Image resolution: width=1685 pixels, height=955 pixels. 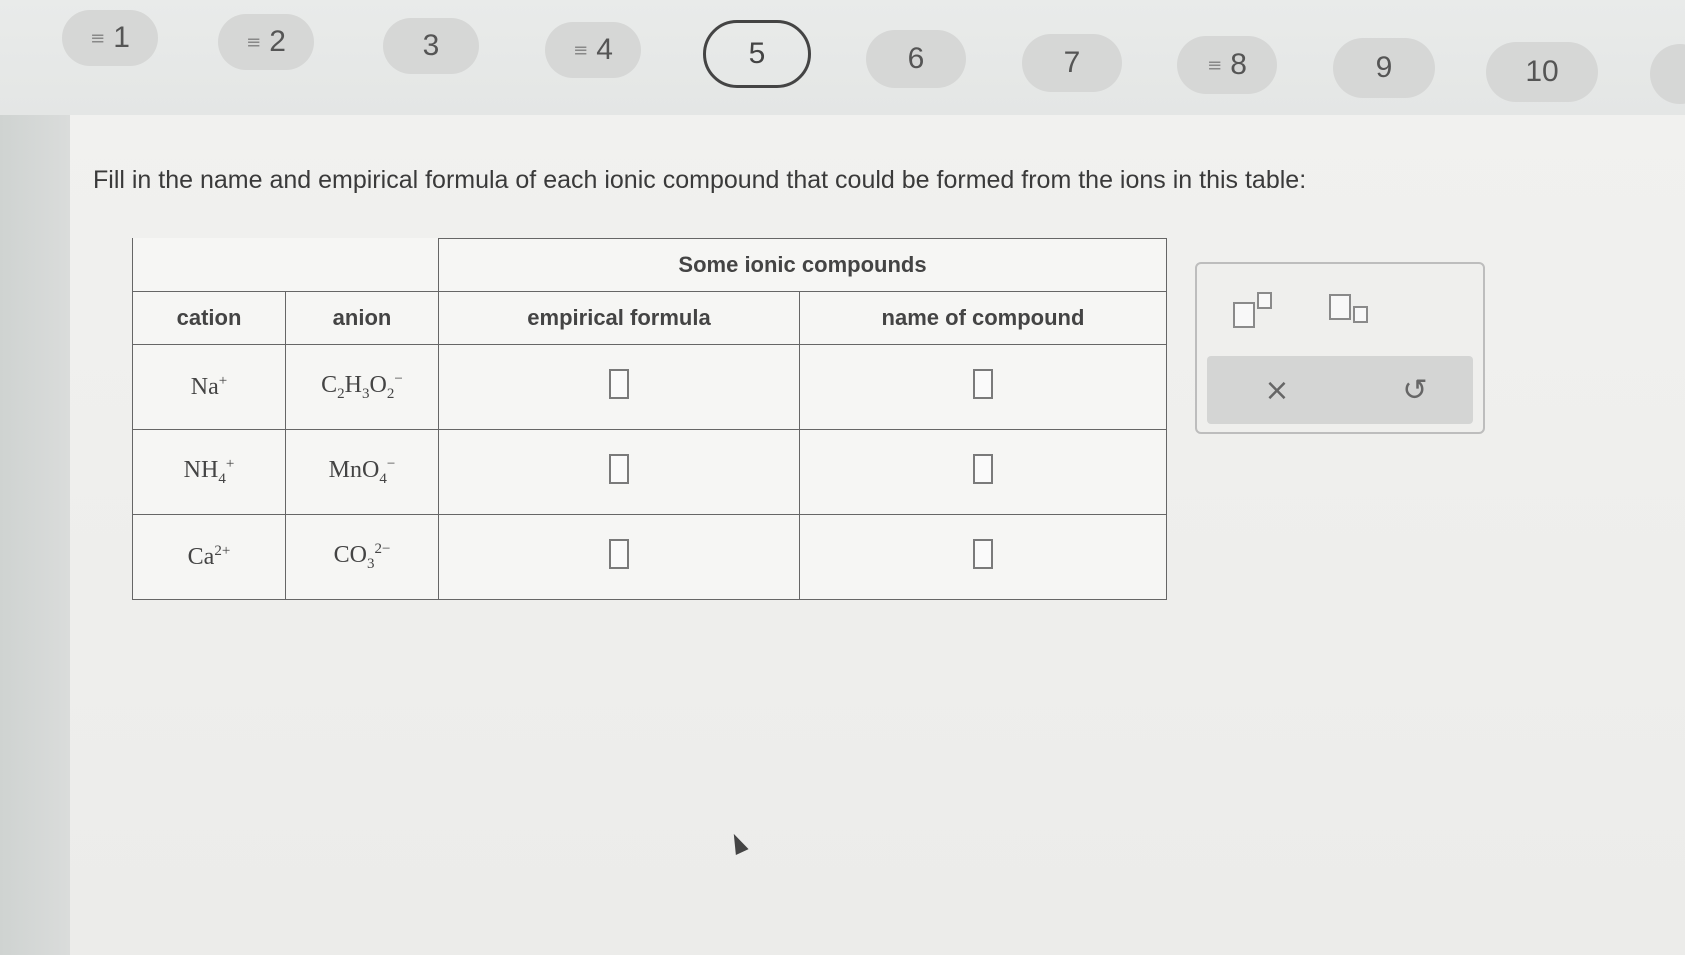 I want to click on nav-question-number: 2, so click(x=277, y=41).